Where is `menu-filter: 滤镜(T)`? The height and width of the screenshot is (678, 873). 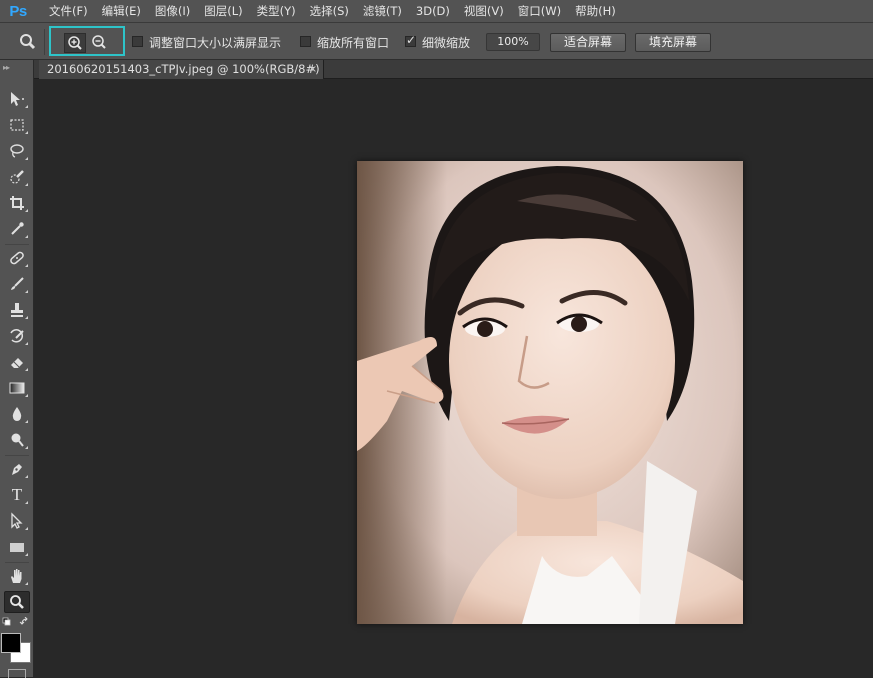 menu-filter: 滤镜(T) is located at coordinates (382, 11).